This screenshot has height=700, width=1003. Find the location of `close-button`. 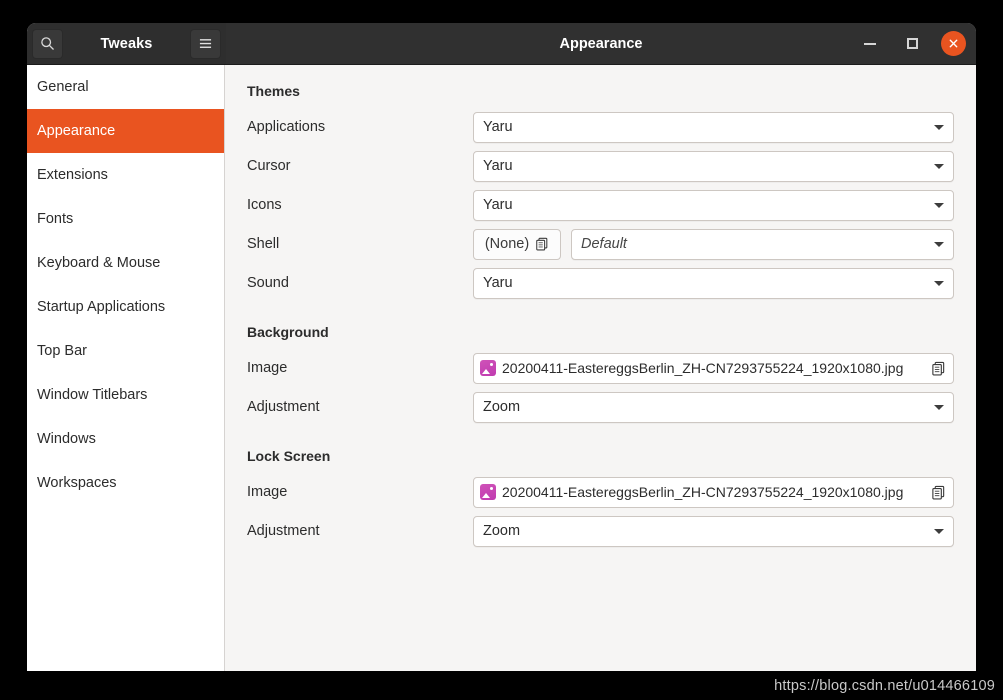

close-button is located at coordinates (953, 43).